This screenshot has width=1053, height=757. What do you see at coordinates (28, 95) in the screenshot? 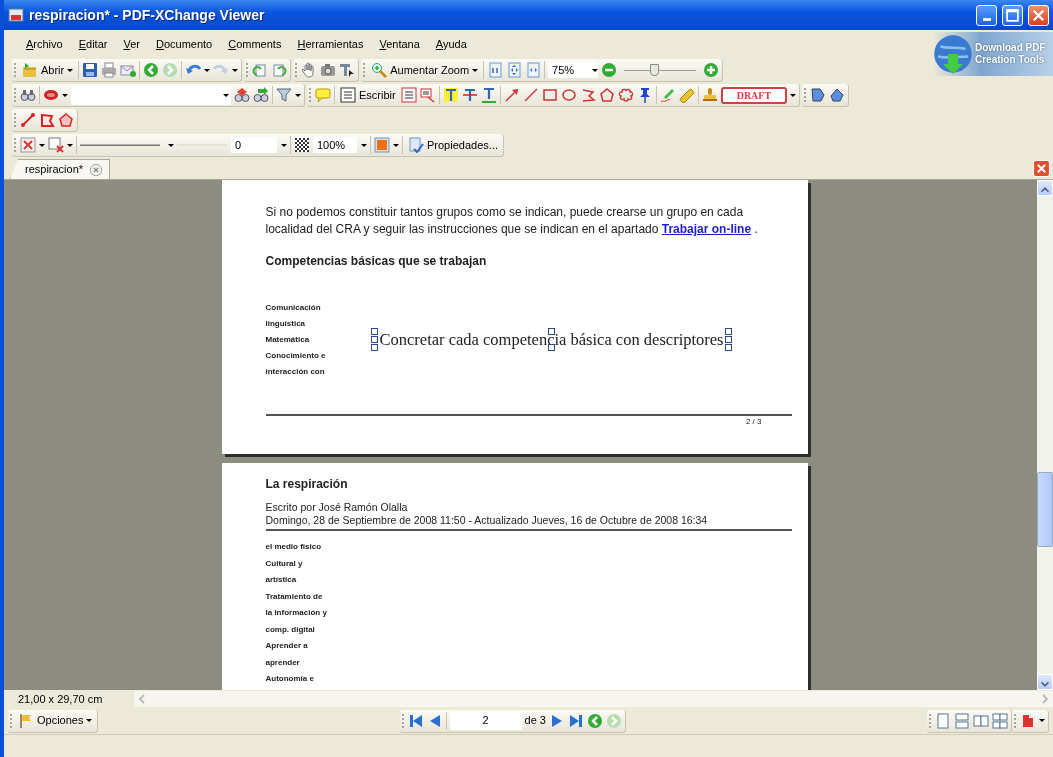
I see `binoculars-icon` at bounding box center [28, 95].